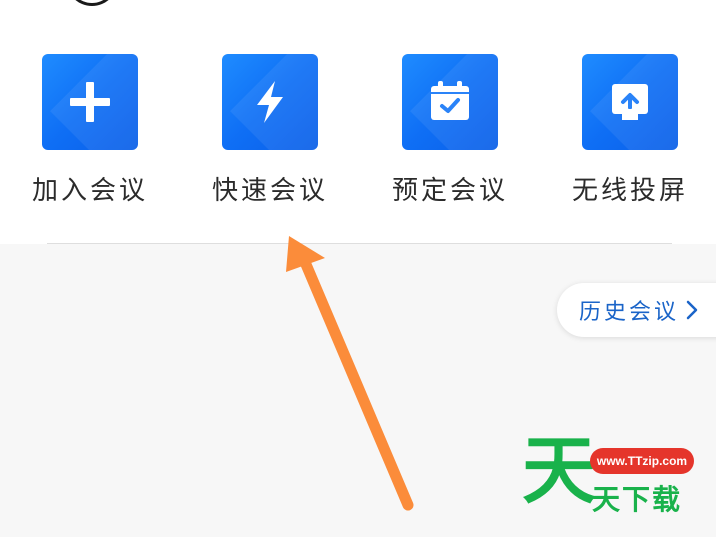 This screenshot has height=537, width=716. I want to click on watermark-big-char: 天, so click(559, 471).